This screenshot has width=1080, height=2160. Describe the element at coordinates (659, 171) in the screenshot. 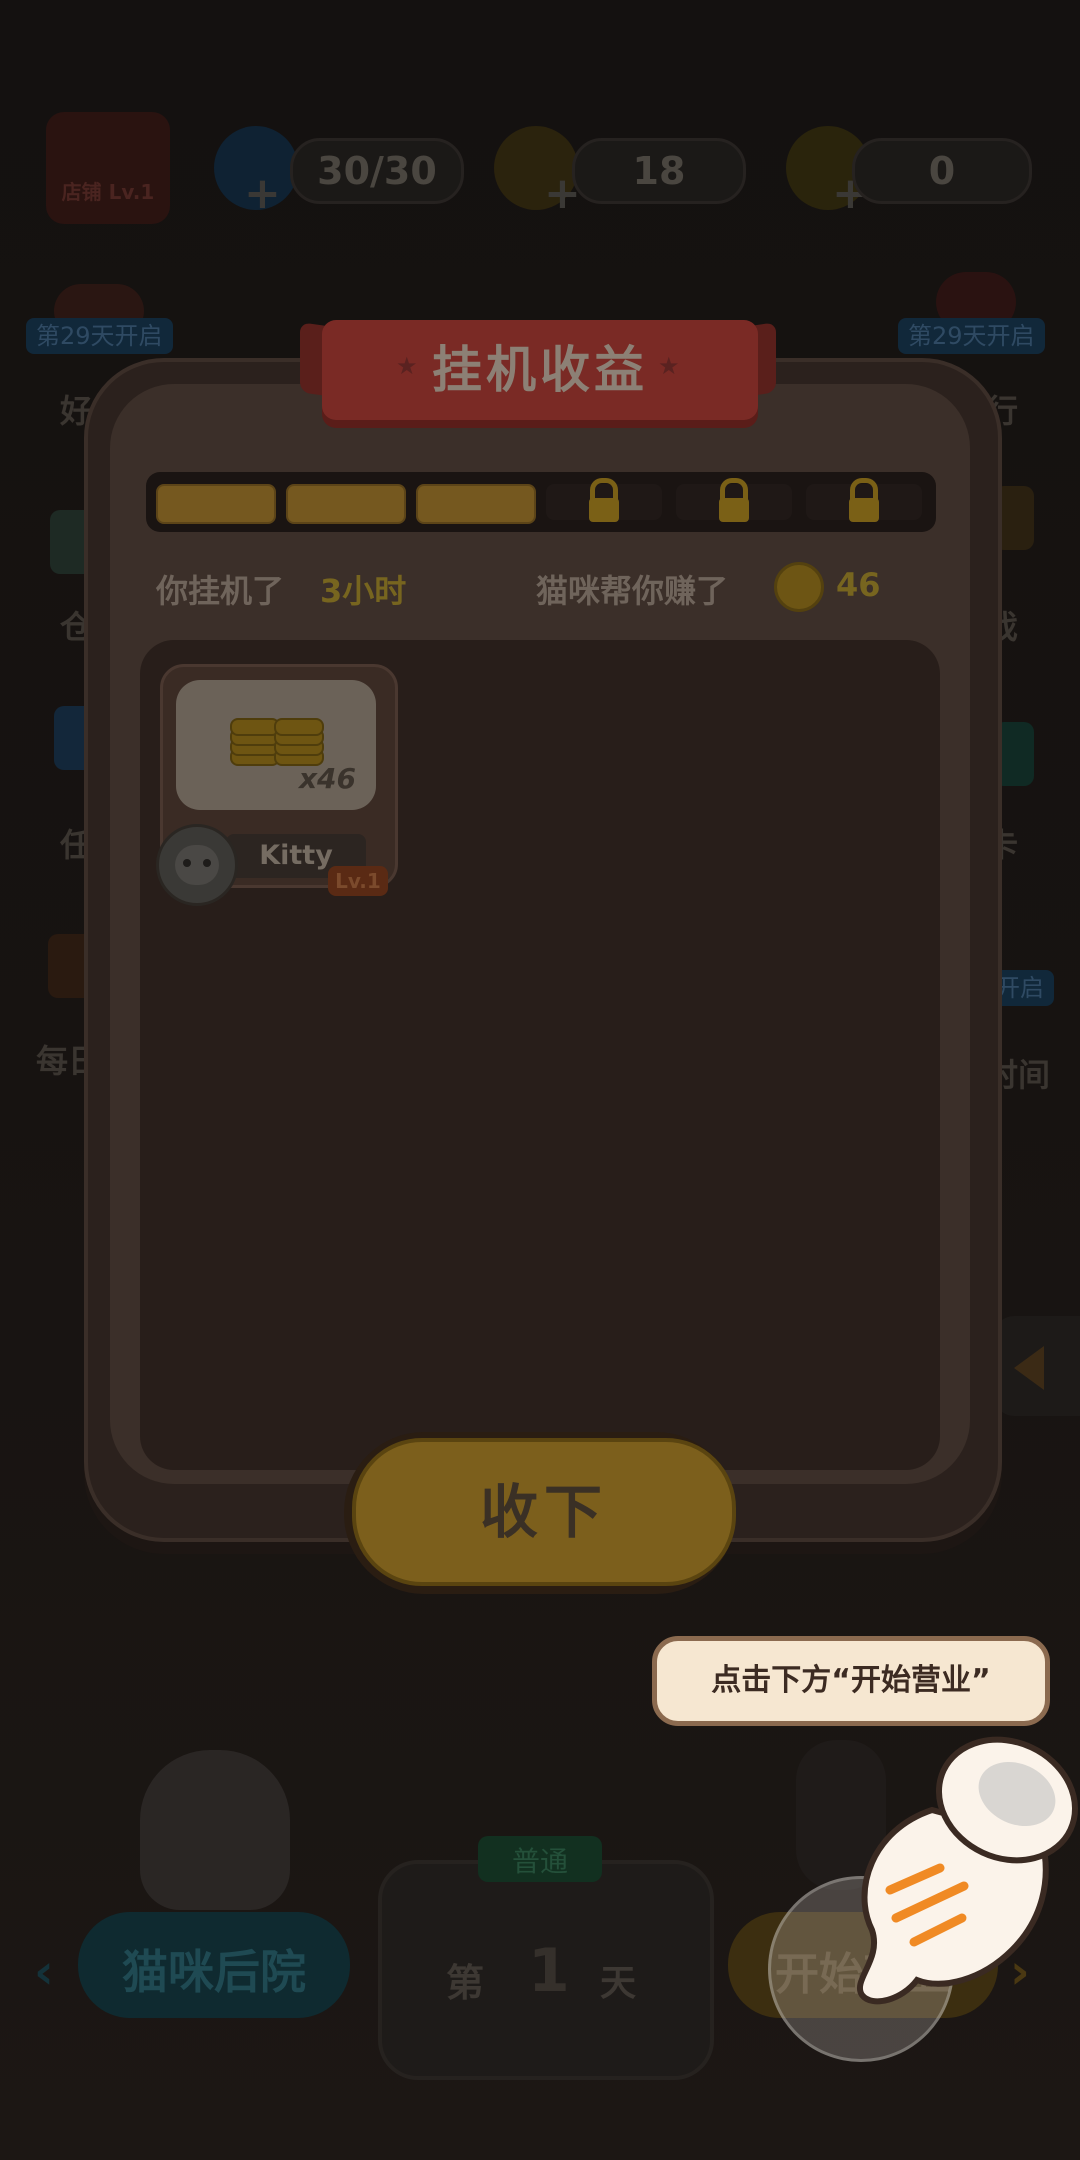

I see `coin-counter: 18` at that location.